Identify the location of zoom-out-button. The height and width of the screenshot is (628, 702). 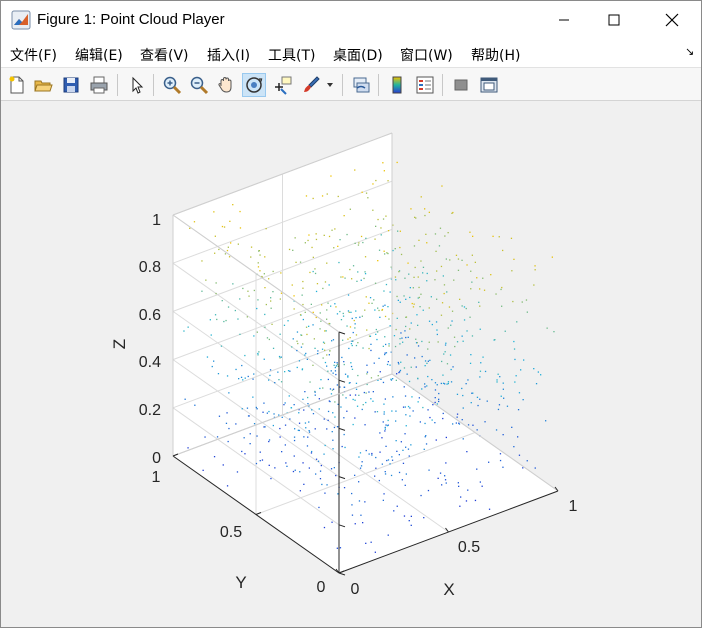
(199, 85).